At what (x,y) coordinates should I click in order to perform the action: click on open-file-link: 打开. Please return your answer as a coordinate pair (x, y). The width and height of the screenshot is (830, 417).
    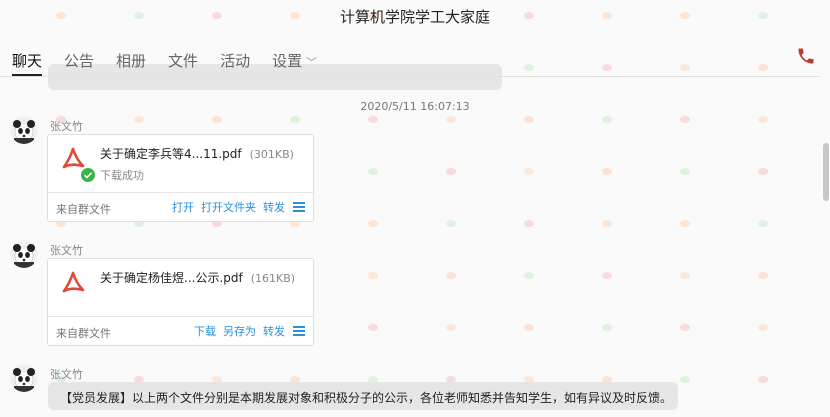
    Looking at the image, I should click on (183, 207).